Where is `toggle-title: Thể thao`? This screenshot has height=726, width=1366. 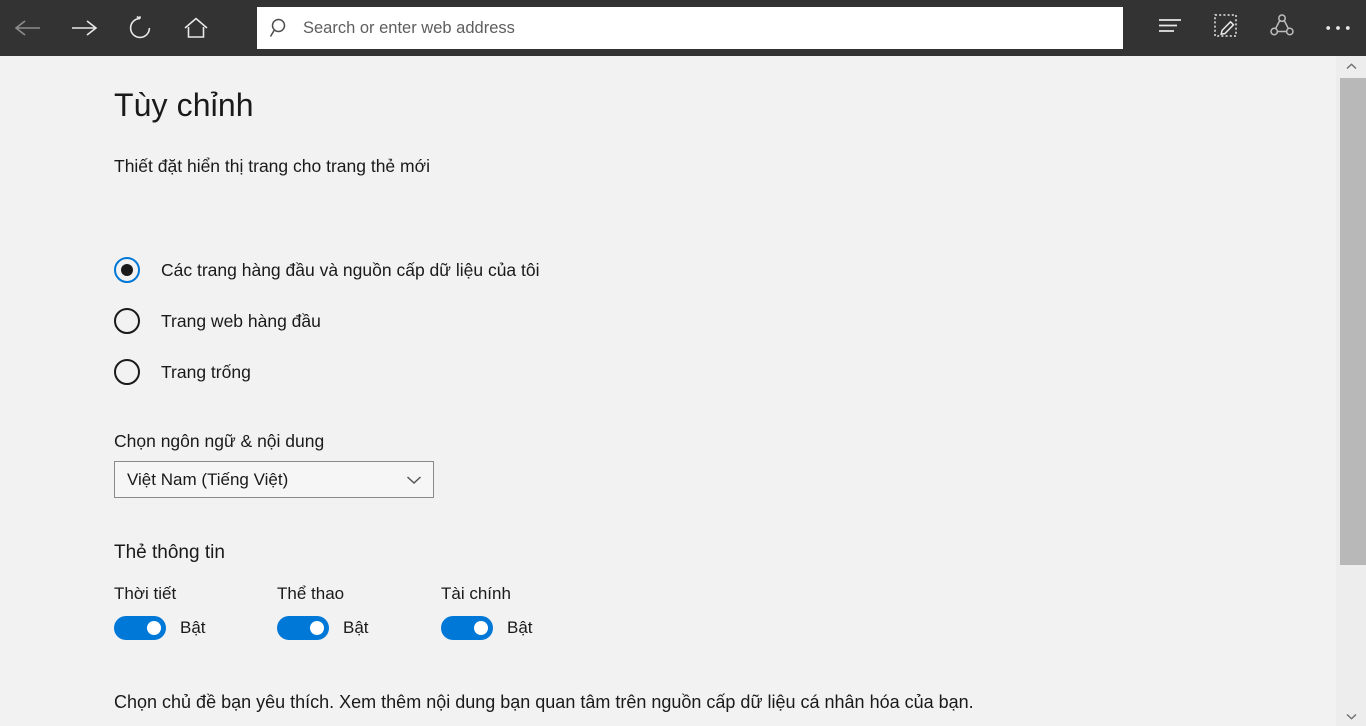
toggle-title: Thể thao is located at coordinates (311, 593).